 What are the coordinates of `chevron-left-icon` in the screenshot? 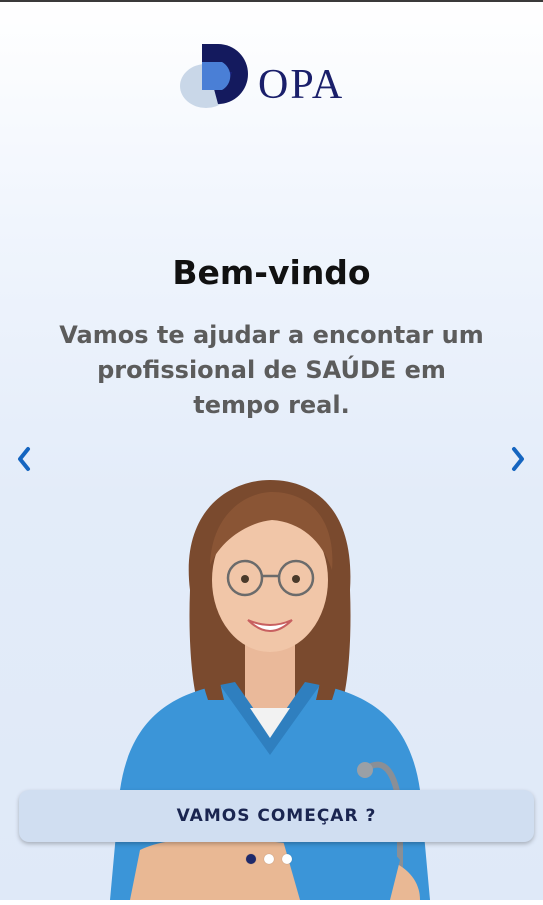 It's located at (24, 459).